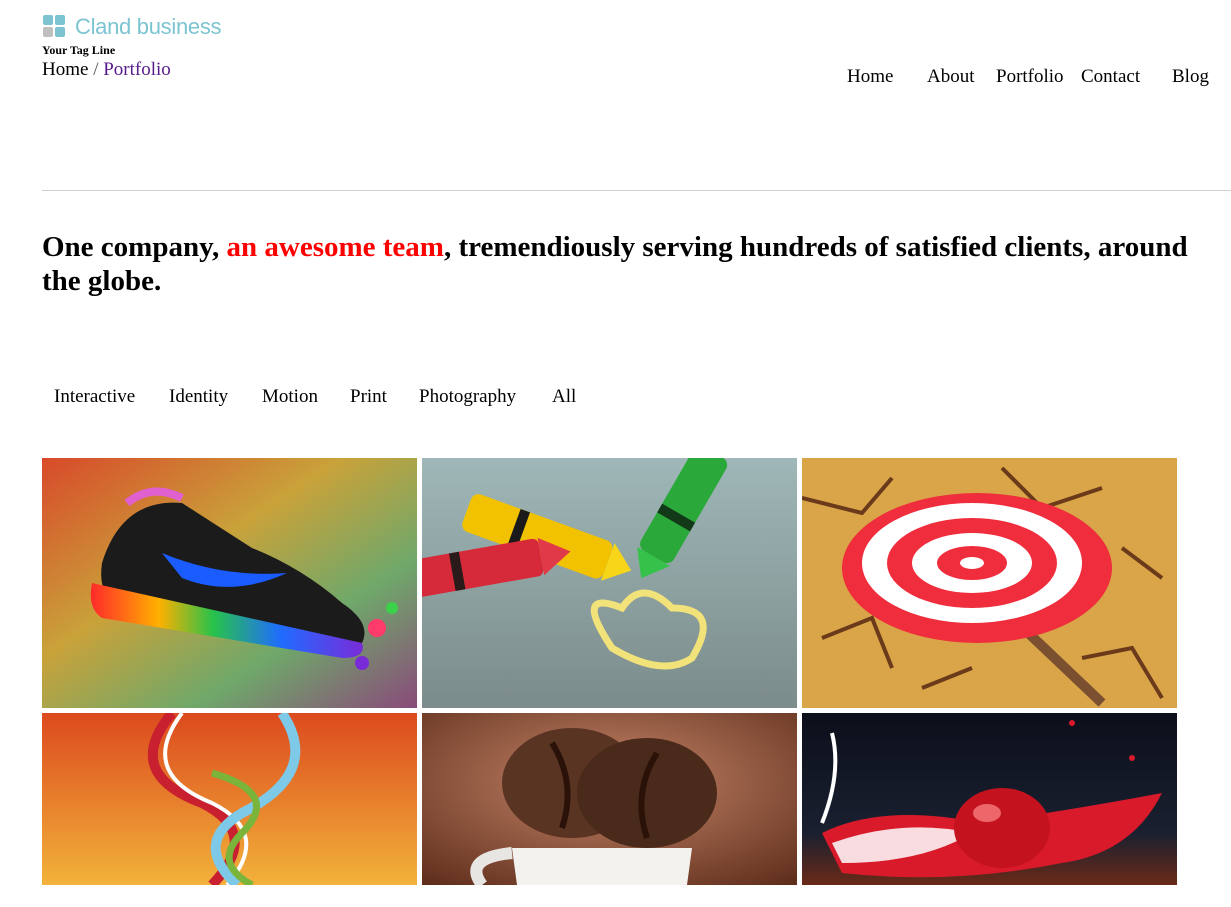 This screenshot has width=1231, height=907. What do you see at coordinates (615, 77) in the screenshot?
I see `main-nav: Home About Portfolio Contact Blog` at bounding box center [615, 77].